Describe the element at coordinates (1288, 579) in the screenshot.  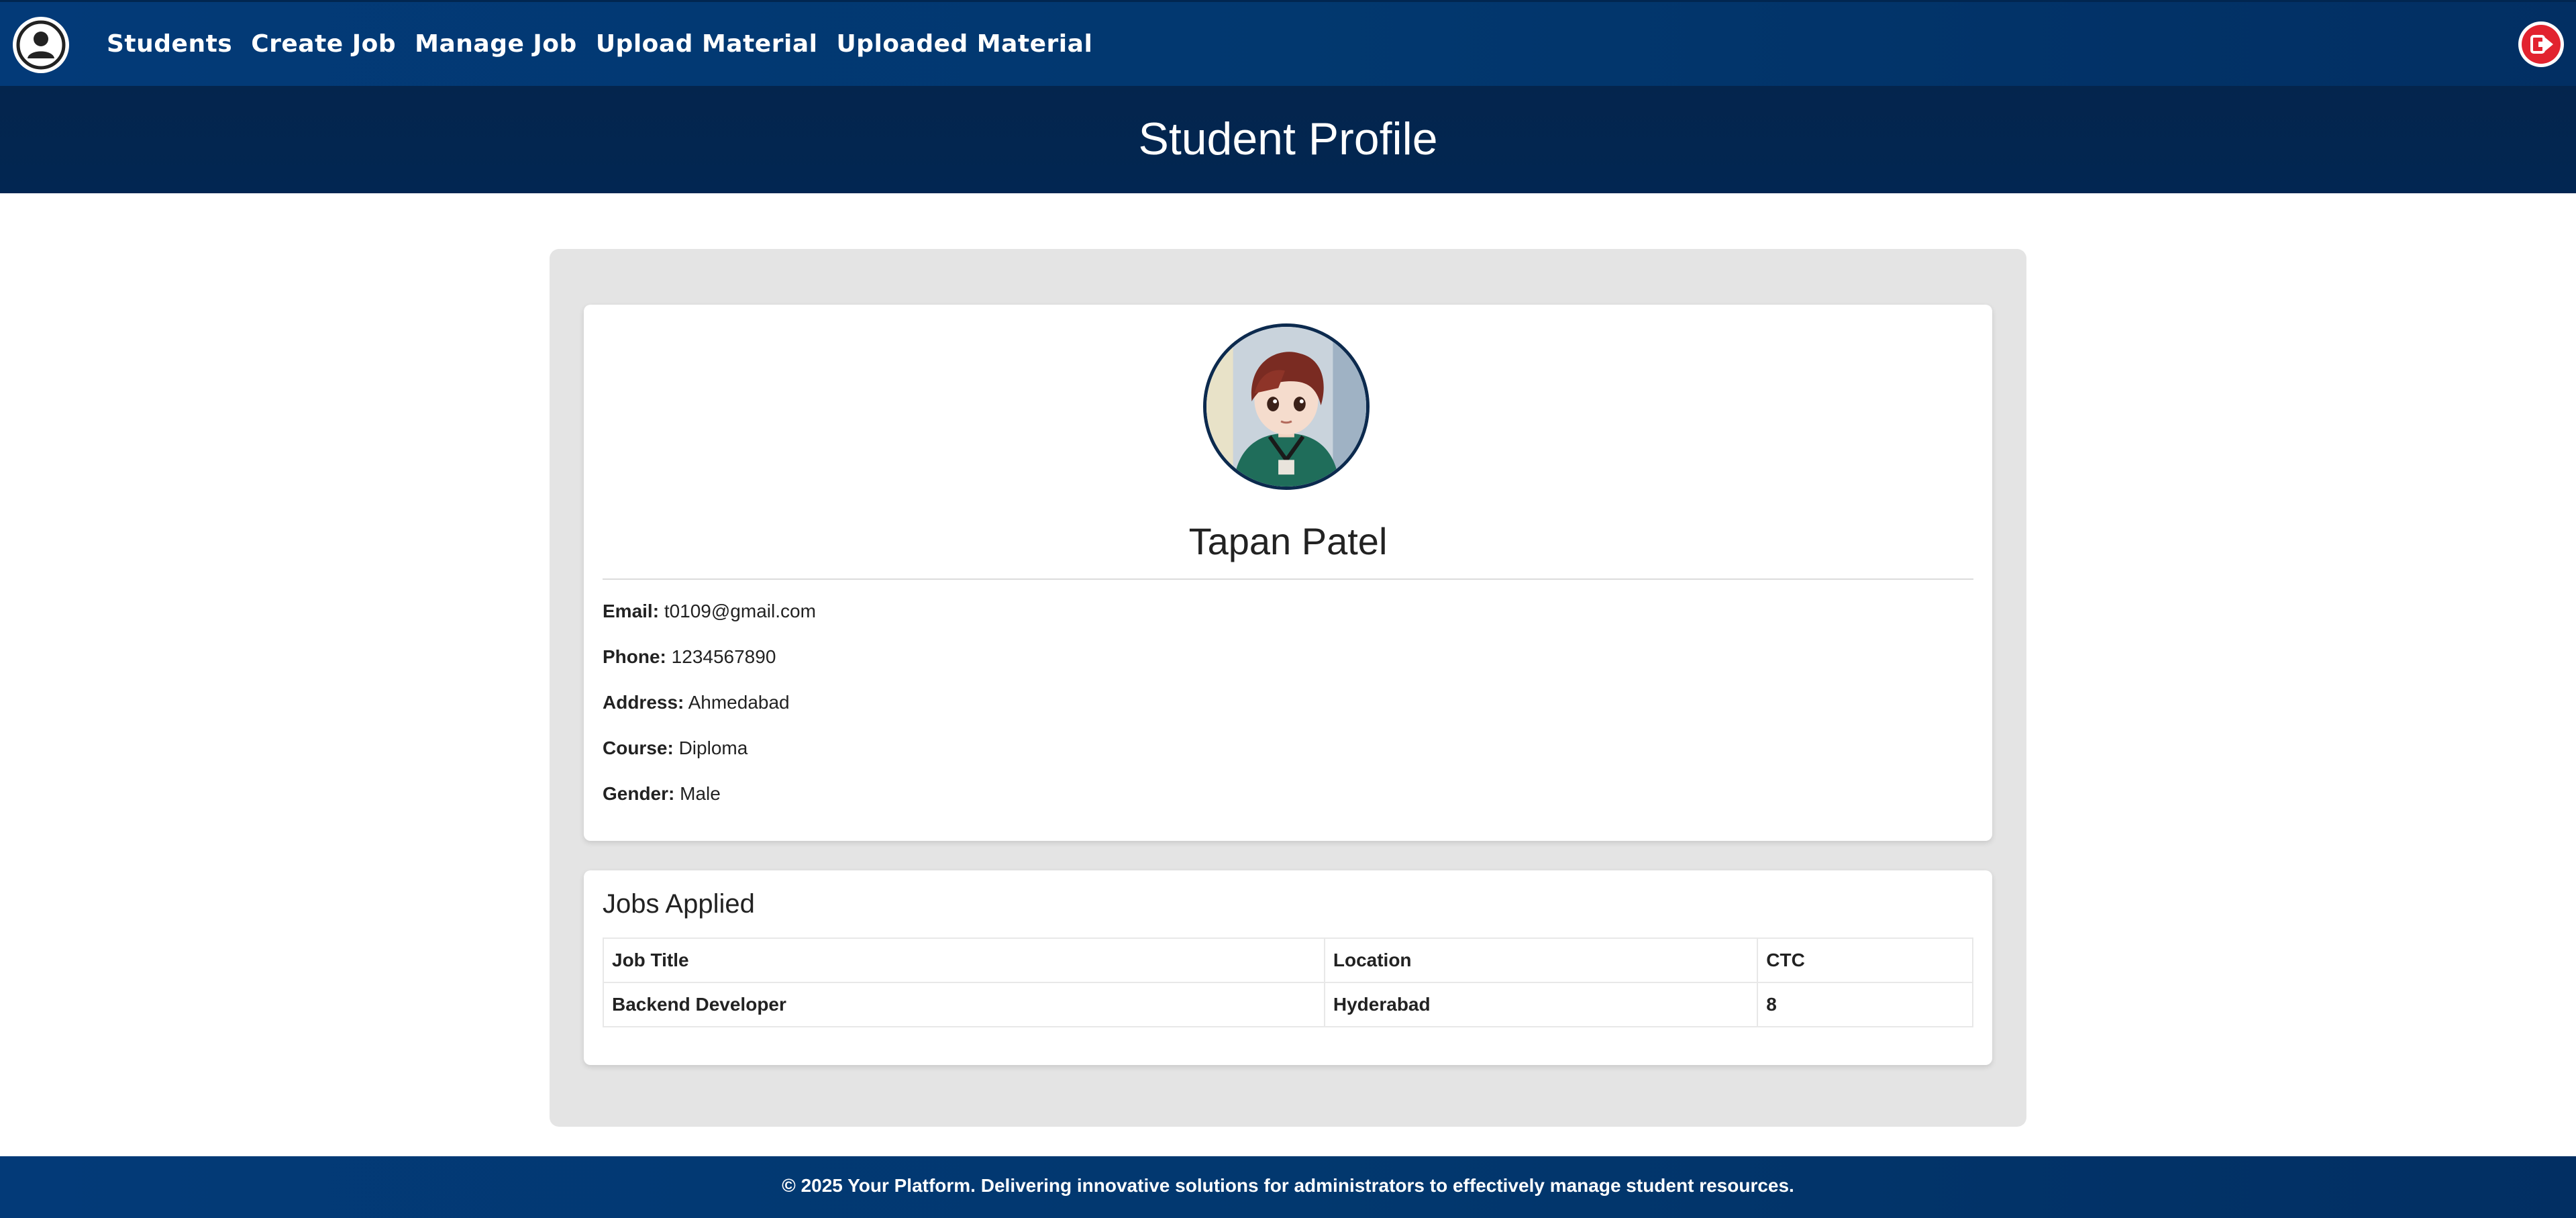
I see `divider` at that location.